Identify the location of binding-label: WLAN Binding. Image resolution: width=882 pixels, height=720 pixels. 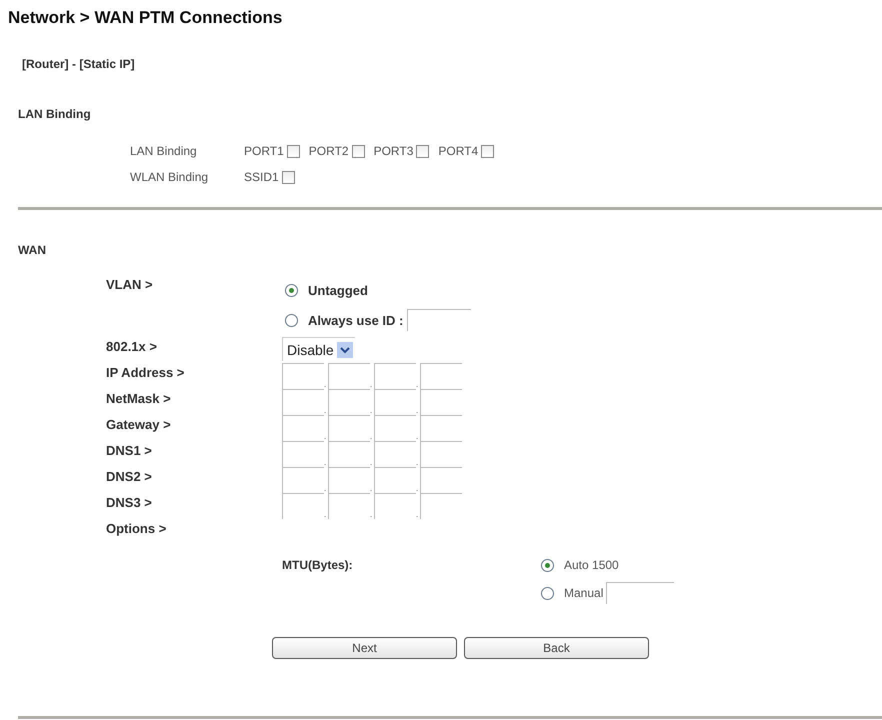
(170, 177).